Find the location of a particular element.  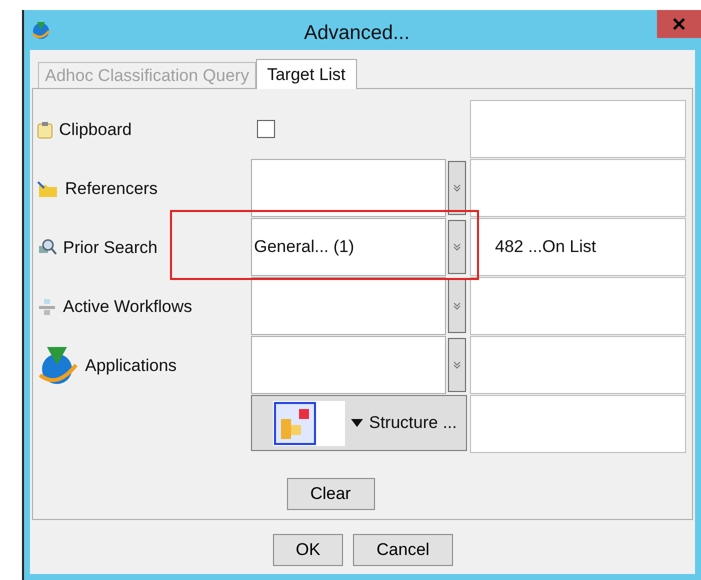

row-label: Clipboard is located at coordinates (95, 129).